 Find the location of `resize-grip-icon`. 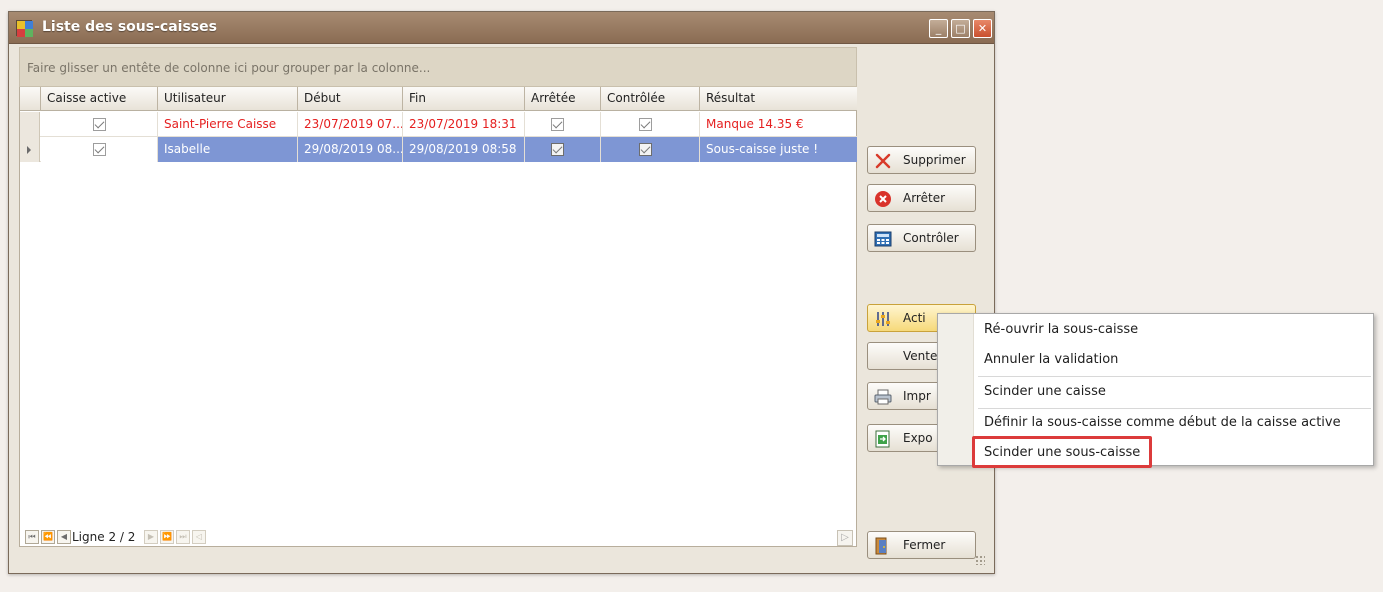

resize-grip-icon is located at coordinates (980, 560).